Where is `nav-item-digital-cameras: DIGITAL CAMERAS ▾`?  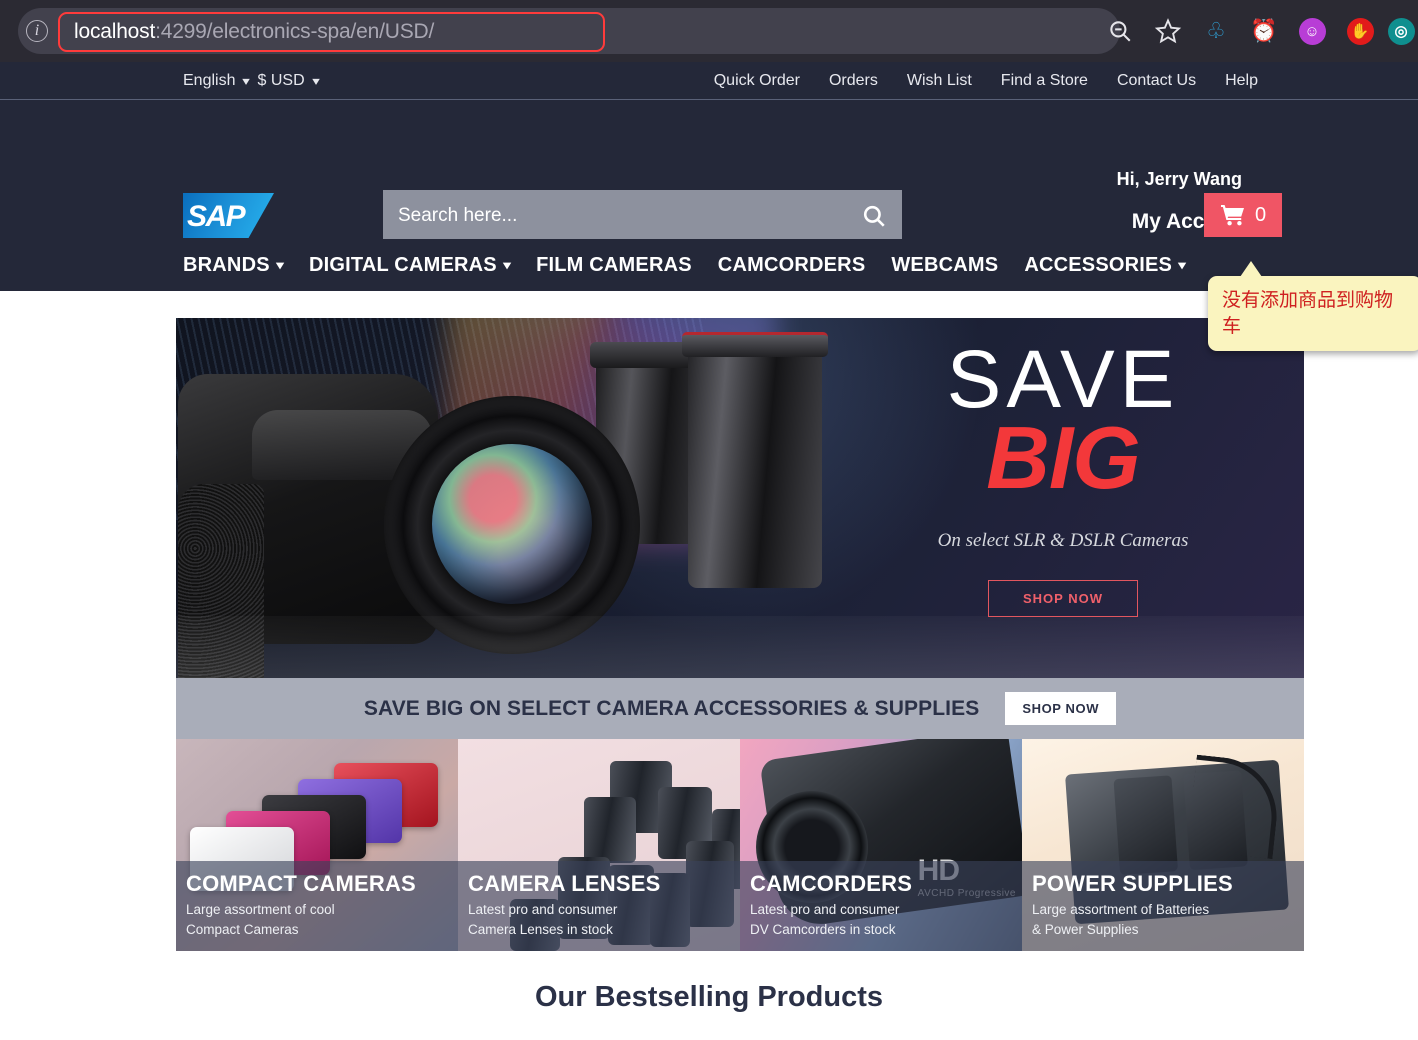
nav-item-digital-cameras: DIGITAL CAMERAS ▾ is located at coordinates (410, 265).